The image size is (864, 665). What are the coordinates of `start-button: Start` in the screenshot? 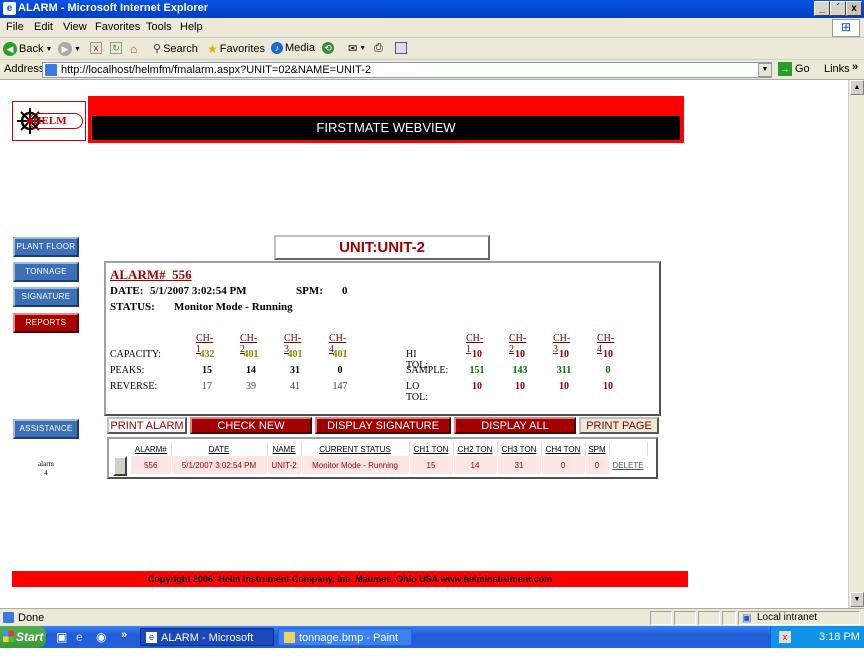 It's located at (23, 637).